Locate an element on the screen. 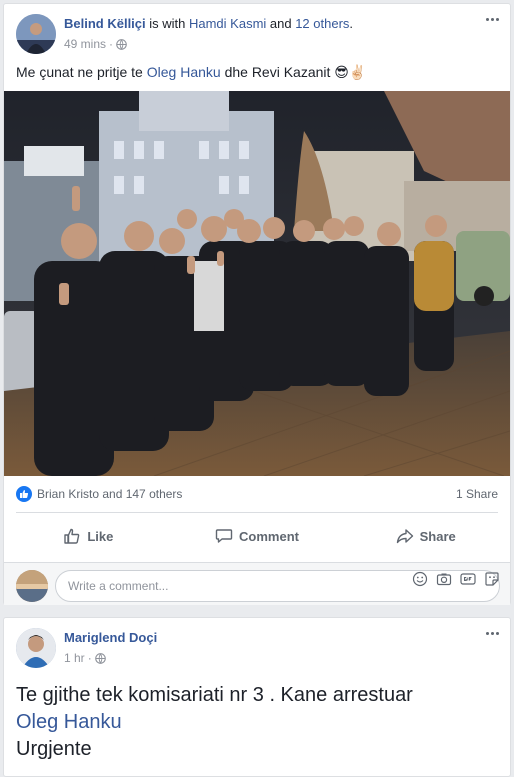 The image size is (514, 777). header-line: Mariglend Doçi is located at coordinates (110, 638).